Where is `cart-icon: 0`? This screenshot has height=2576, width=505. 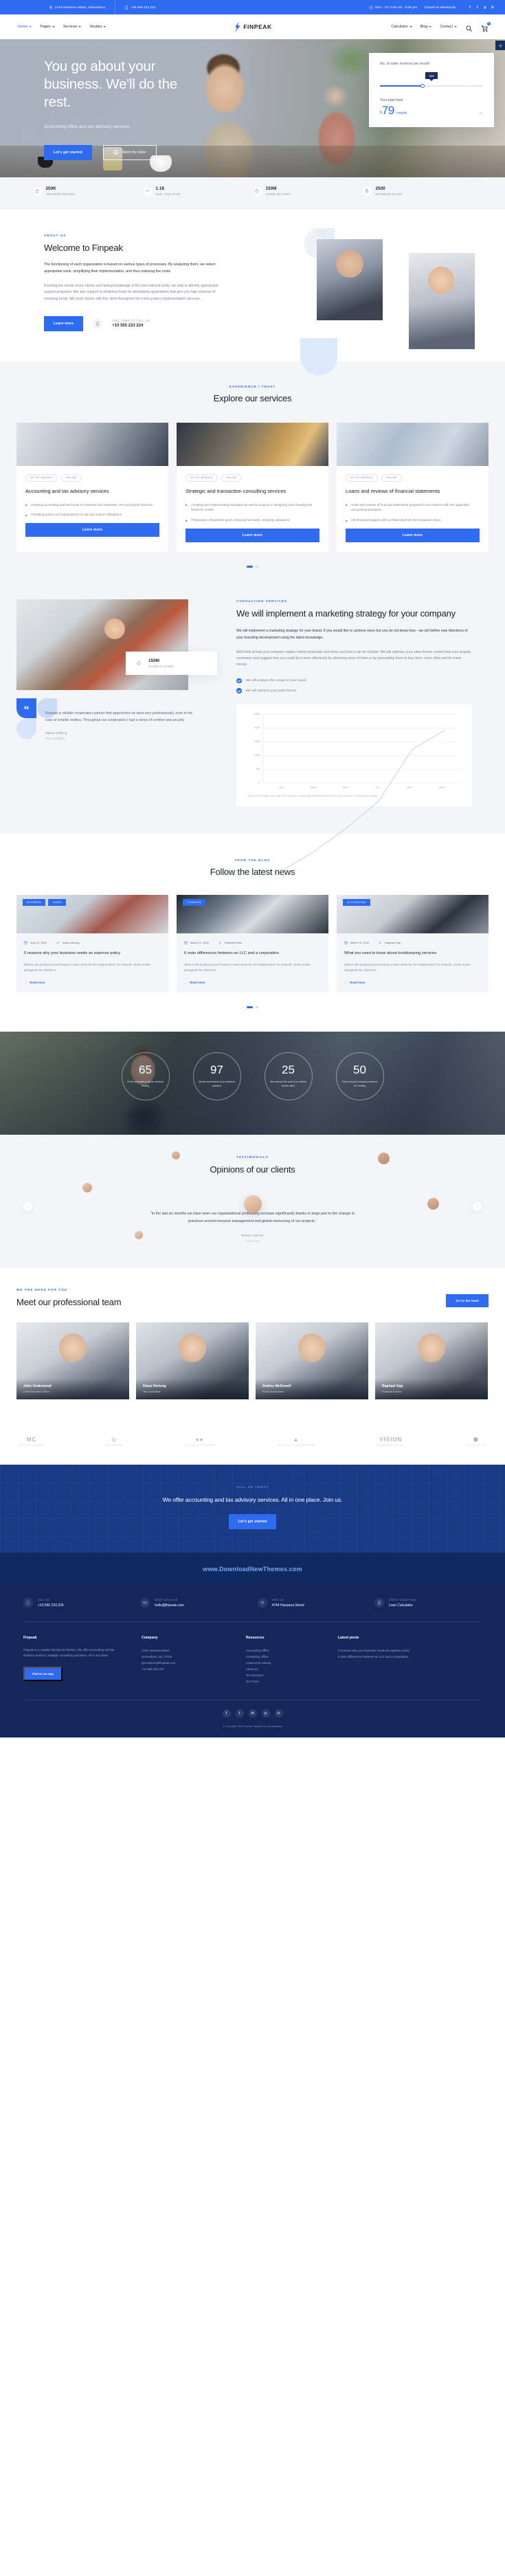
cart-icon: 0 is located at coordinates (486, 26).